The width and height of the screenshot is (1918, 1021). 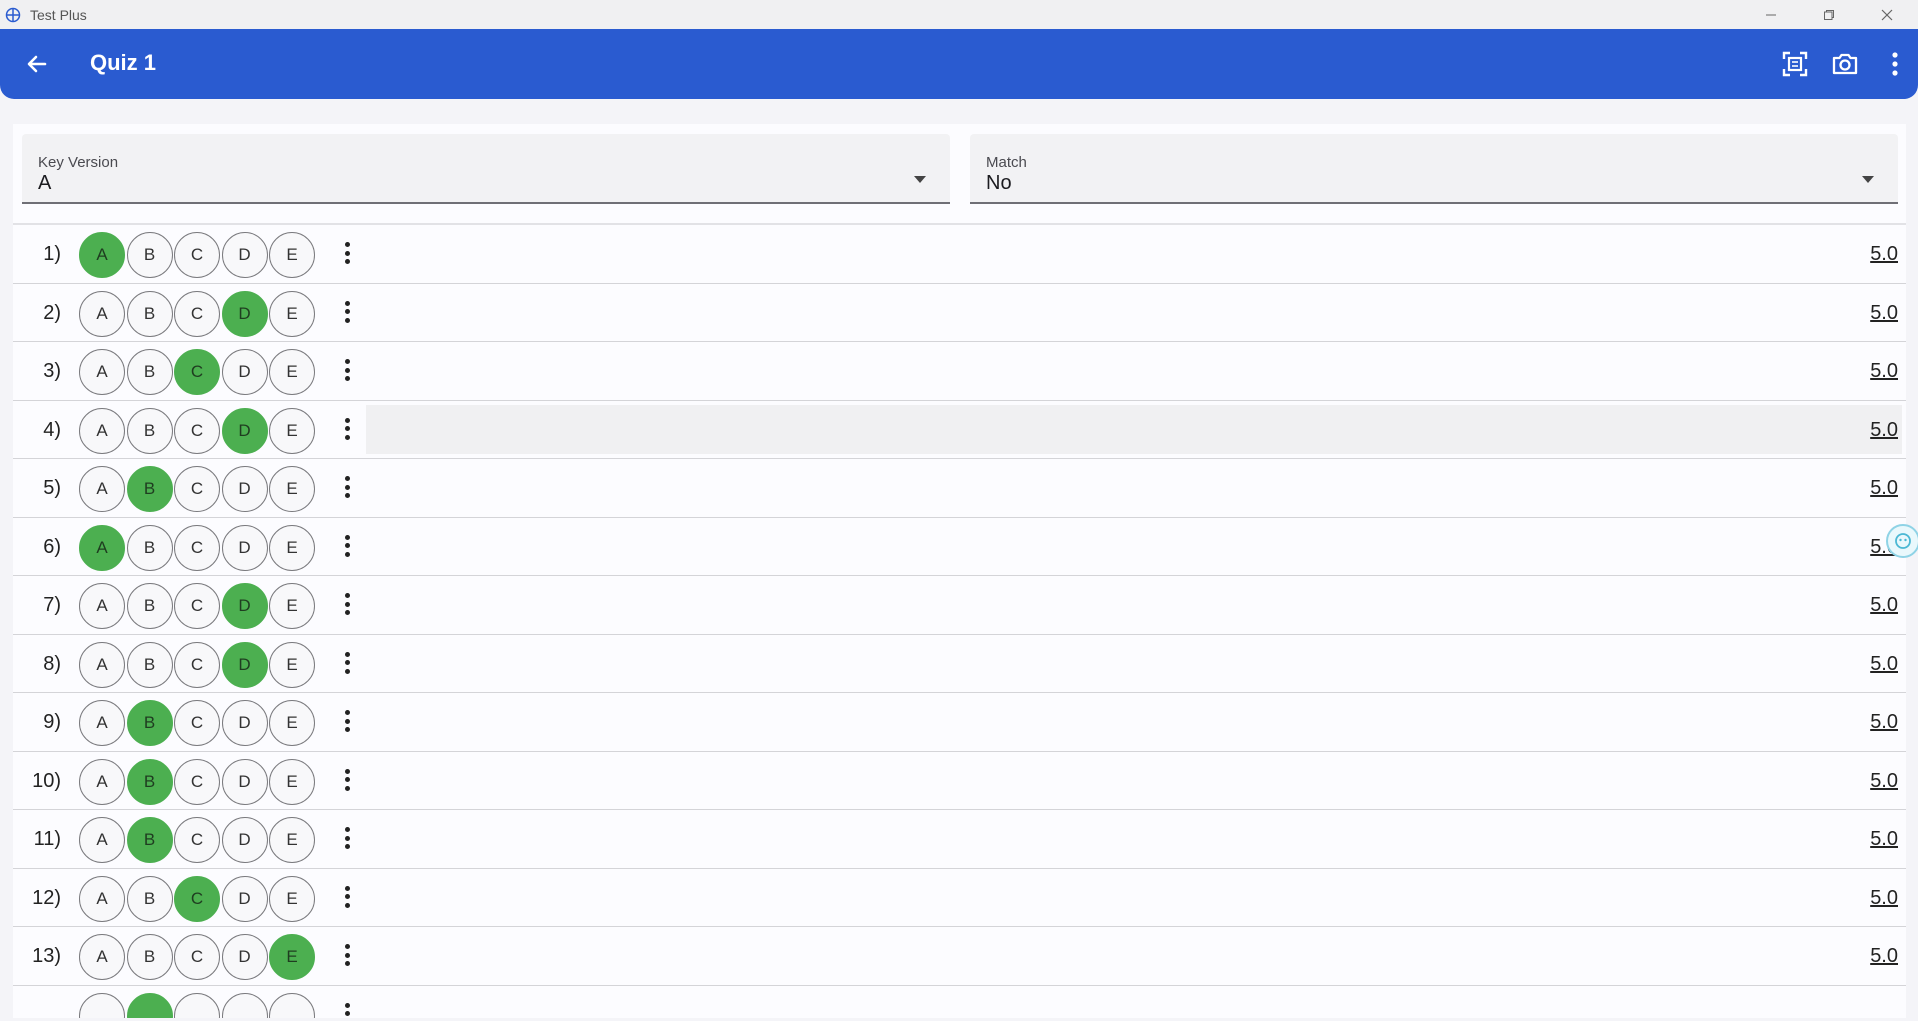 What do you see at coordinates (486, 169) in the screenshot?
I see `key-version-select: Key Version A` at bounding box center [486, 169].